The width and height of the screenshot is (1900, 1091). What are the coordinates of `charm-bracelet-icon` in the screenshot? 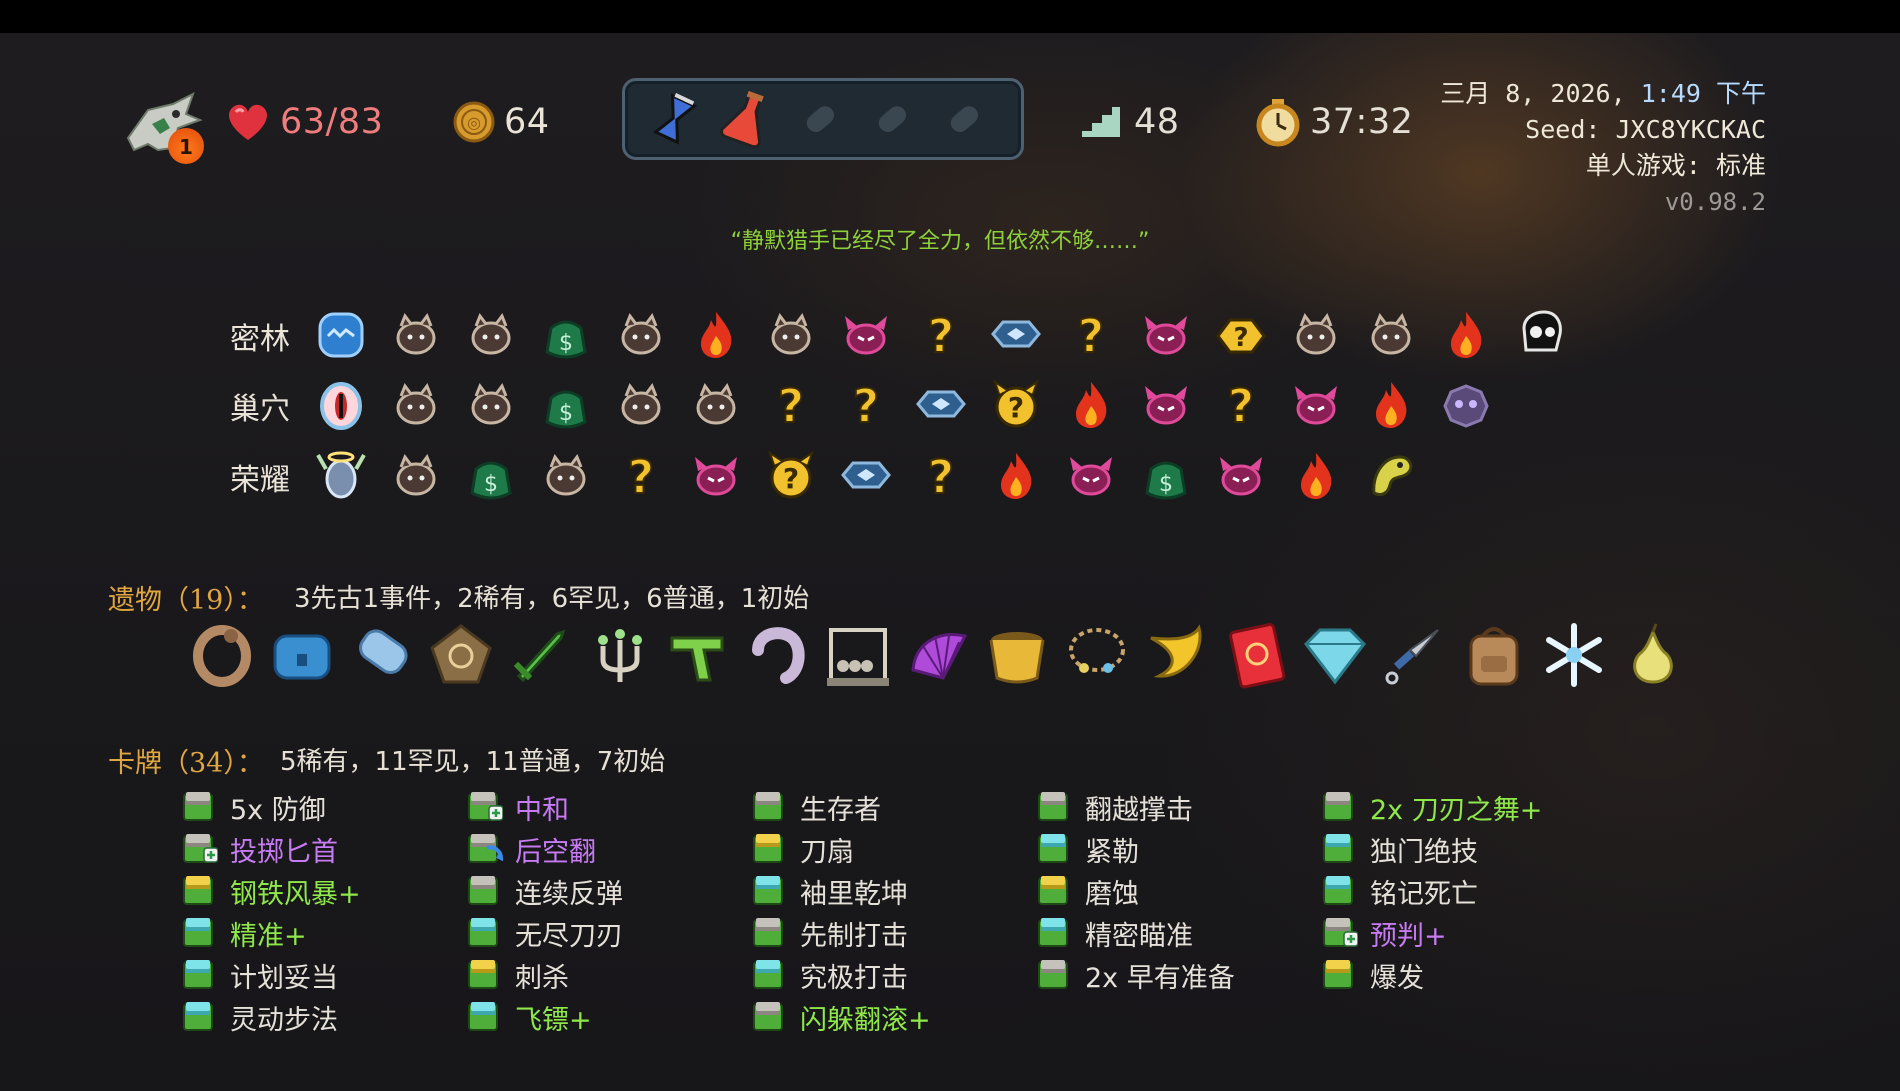 It's located at (1097, 655).